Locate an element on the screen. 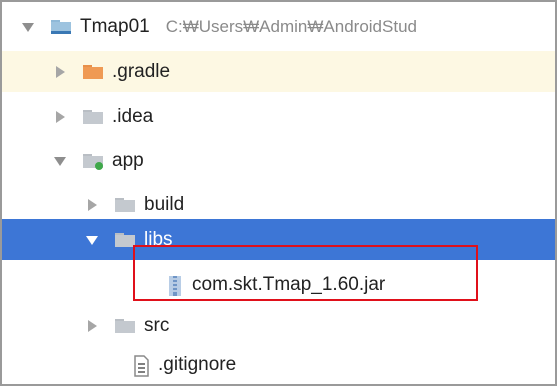 The width and height of the screenshot is (557, 386). tree-label-libs: libs is located at coordinates (158, 239).